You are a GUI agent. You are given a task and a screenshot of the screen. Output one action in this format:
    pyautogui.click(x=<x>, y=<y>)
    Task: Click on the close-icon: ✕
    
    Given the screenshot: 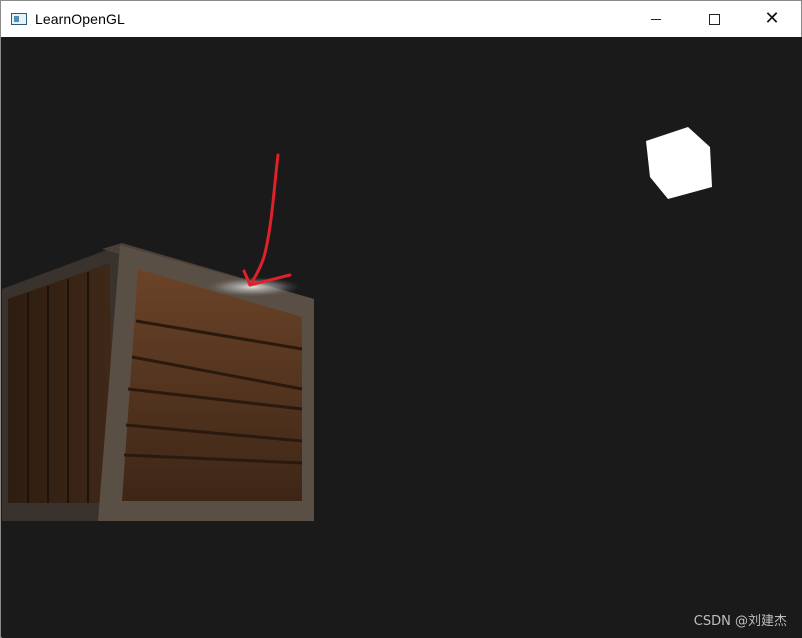 What is the action you would take?
    pyautogui.click(x=772, y=18)
    